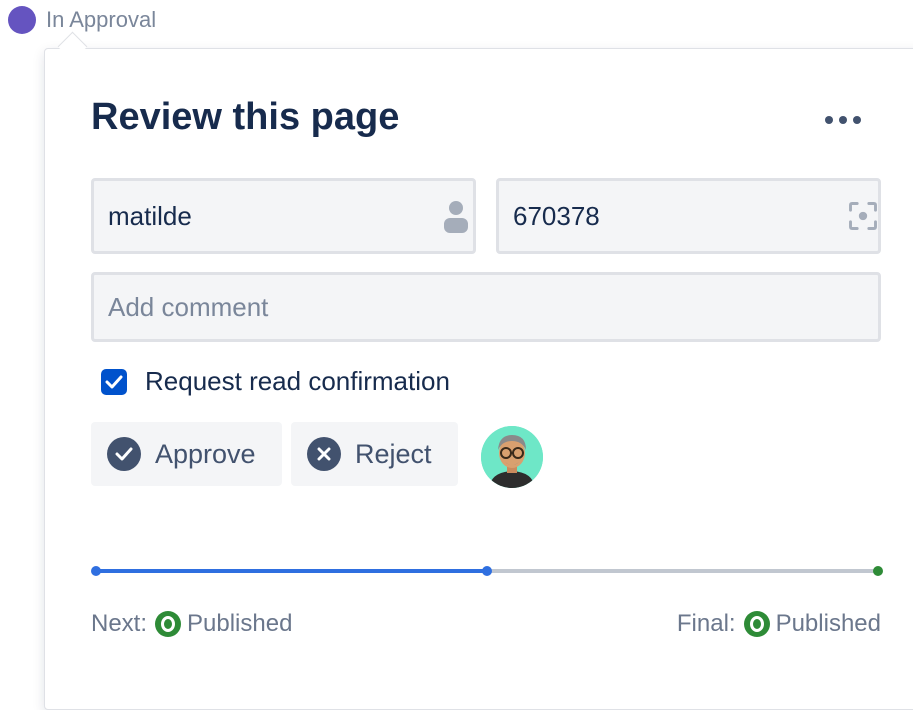 Image resolution: width=913 pixels, height=710 pixels. I want to click on reviewer-field, so click(283, 216).